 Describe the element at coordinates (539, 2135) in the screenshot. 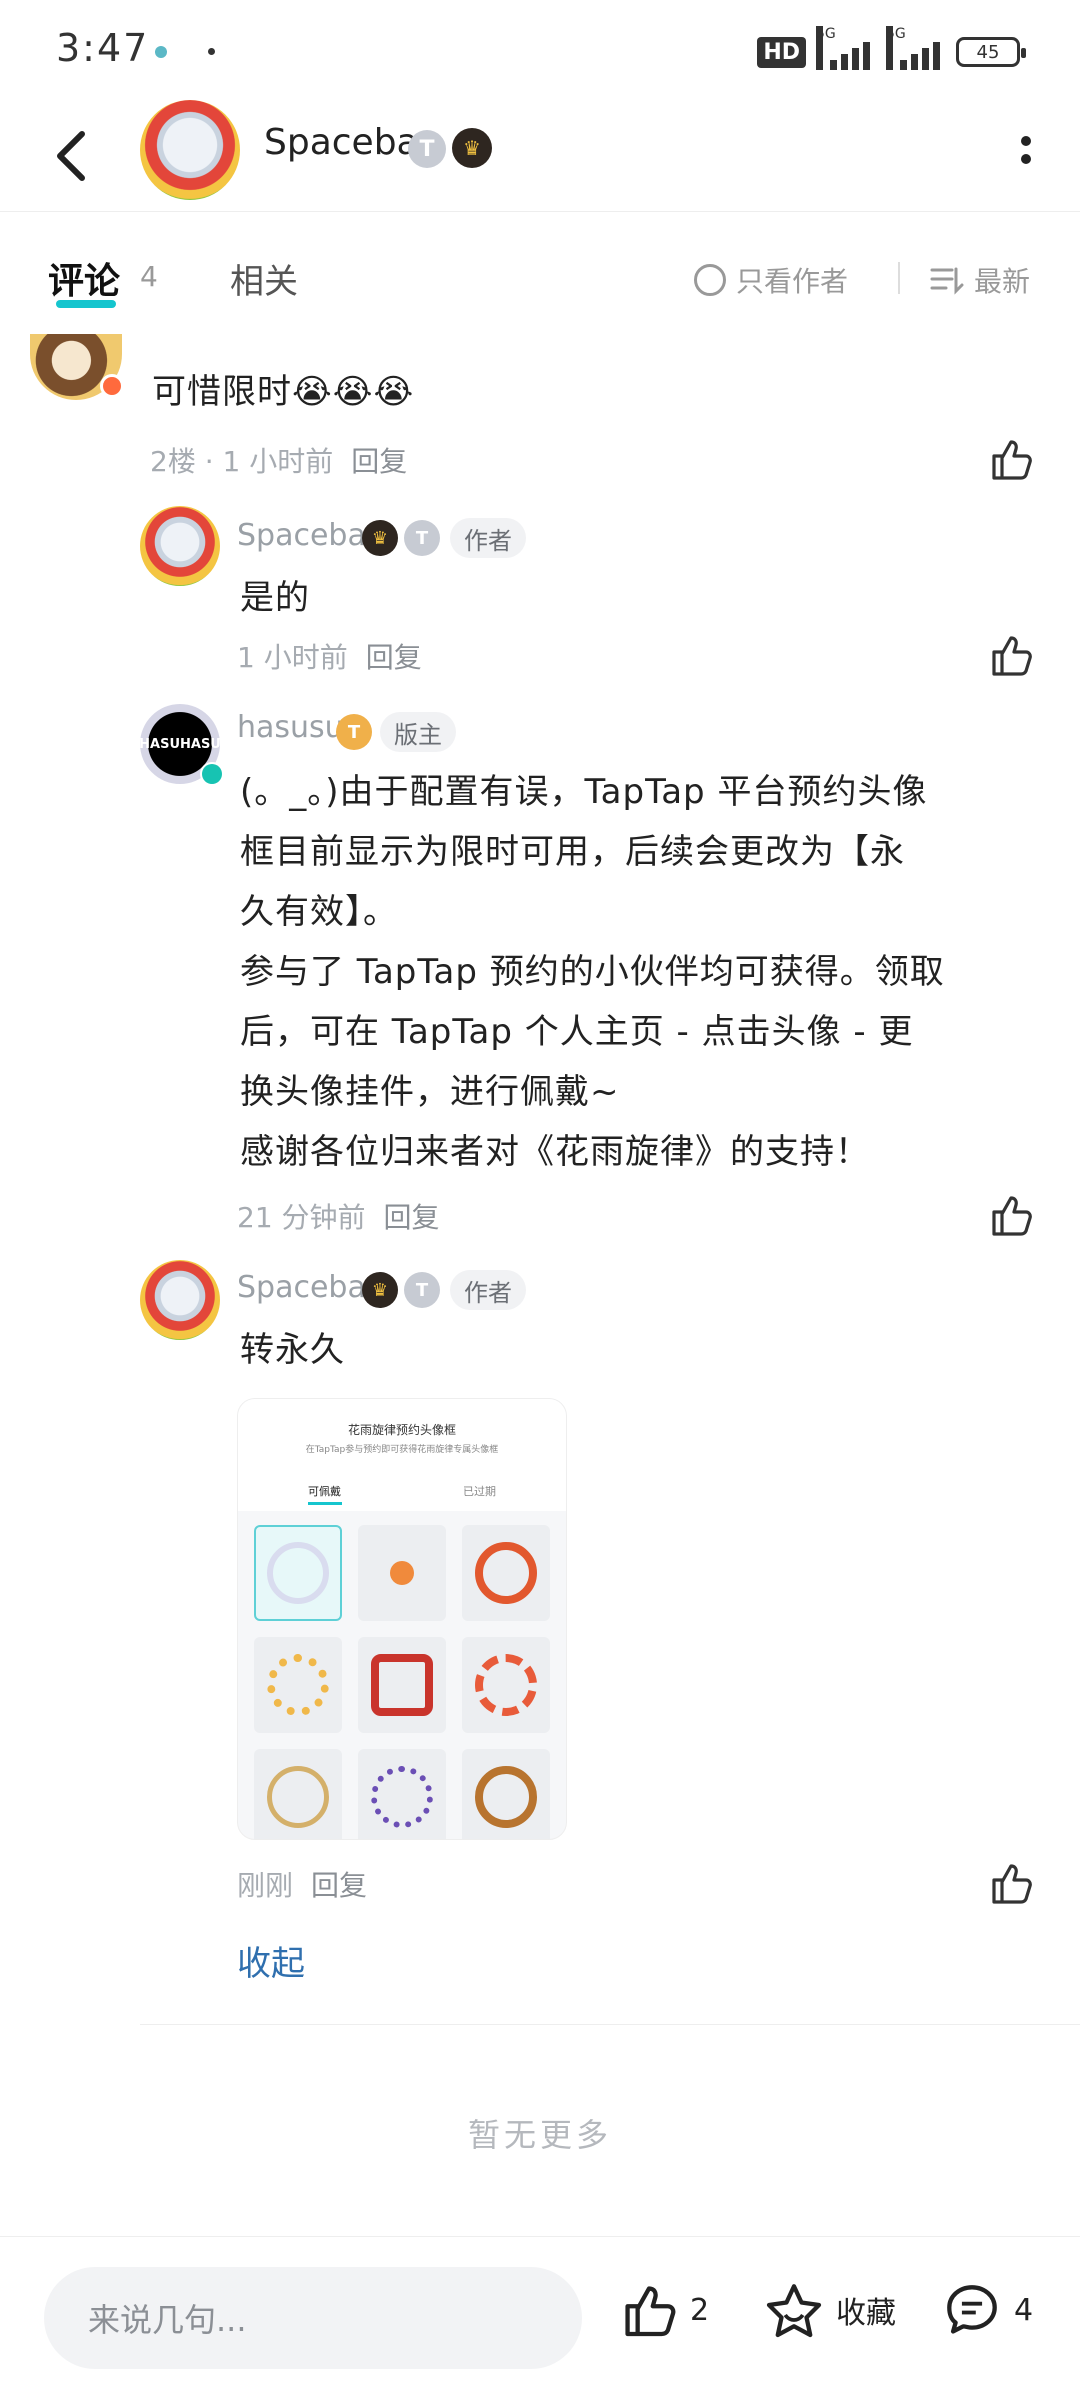

I see `no-more-text: 暂无更多` at that location.